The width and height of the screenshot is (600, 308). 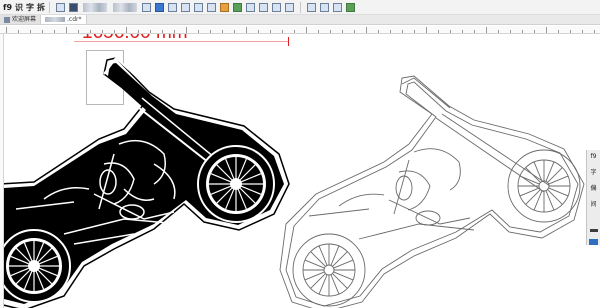 What do you see at coordinates (290, 7) in the screenshot?
I see `boundary-icon` at bounding box center [290, 7].